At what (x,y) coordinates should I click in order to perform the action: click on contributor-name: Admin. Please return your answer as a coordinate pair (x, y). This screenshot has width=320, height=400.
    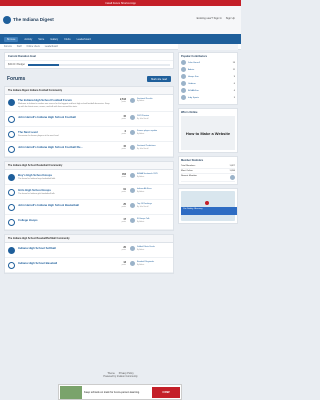
    Looking at the image, I should click on (191, 70).